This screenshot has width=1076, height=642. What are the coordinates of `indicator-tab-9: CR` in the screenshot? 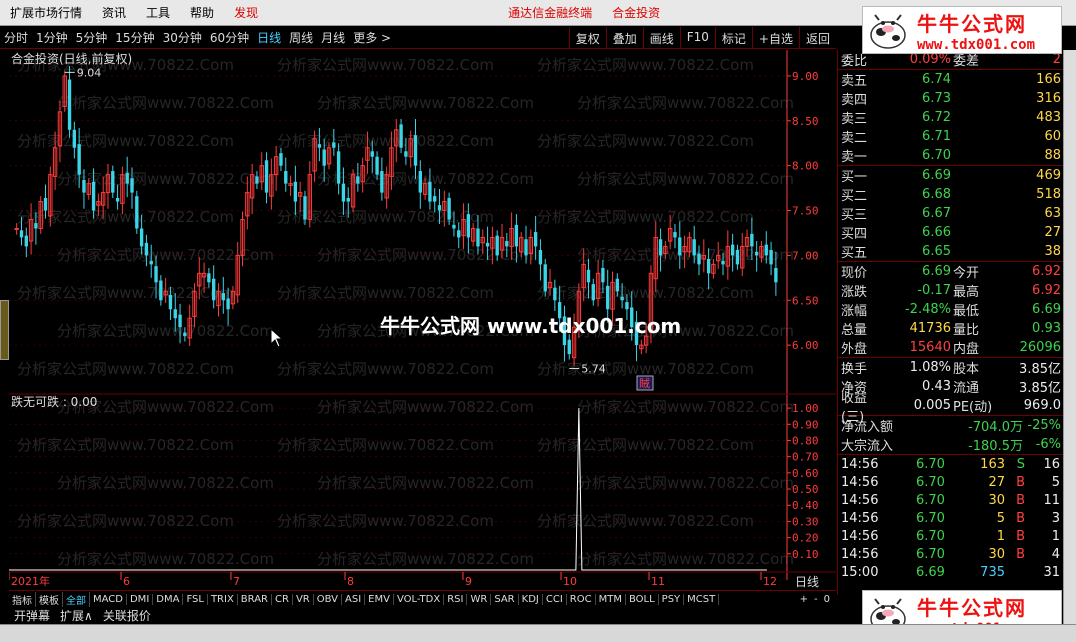 It's located at (282, 599).